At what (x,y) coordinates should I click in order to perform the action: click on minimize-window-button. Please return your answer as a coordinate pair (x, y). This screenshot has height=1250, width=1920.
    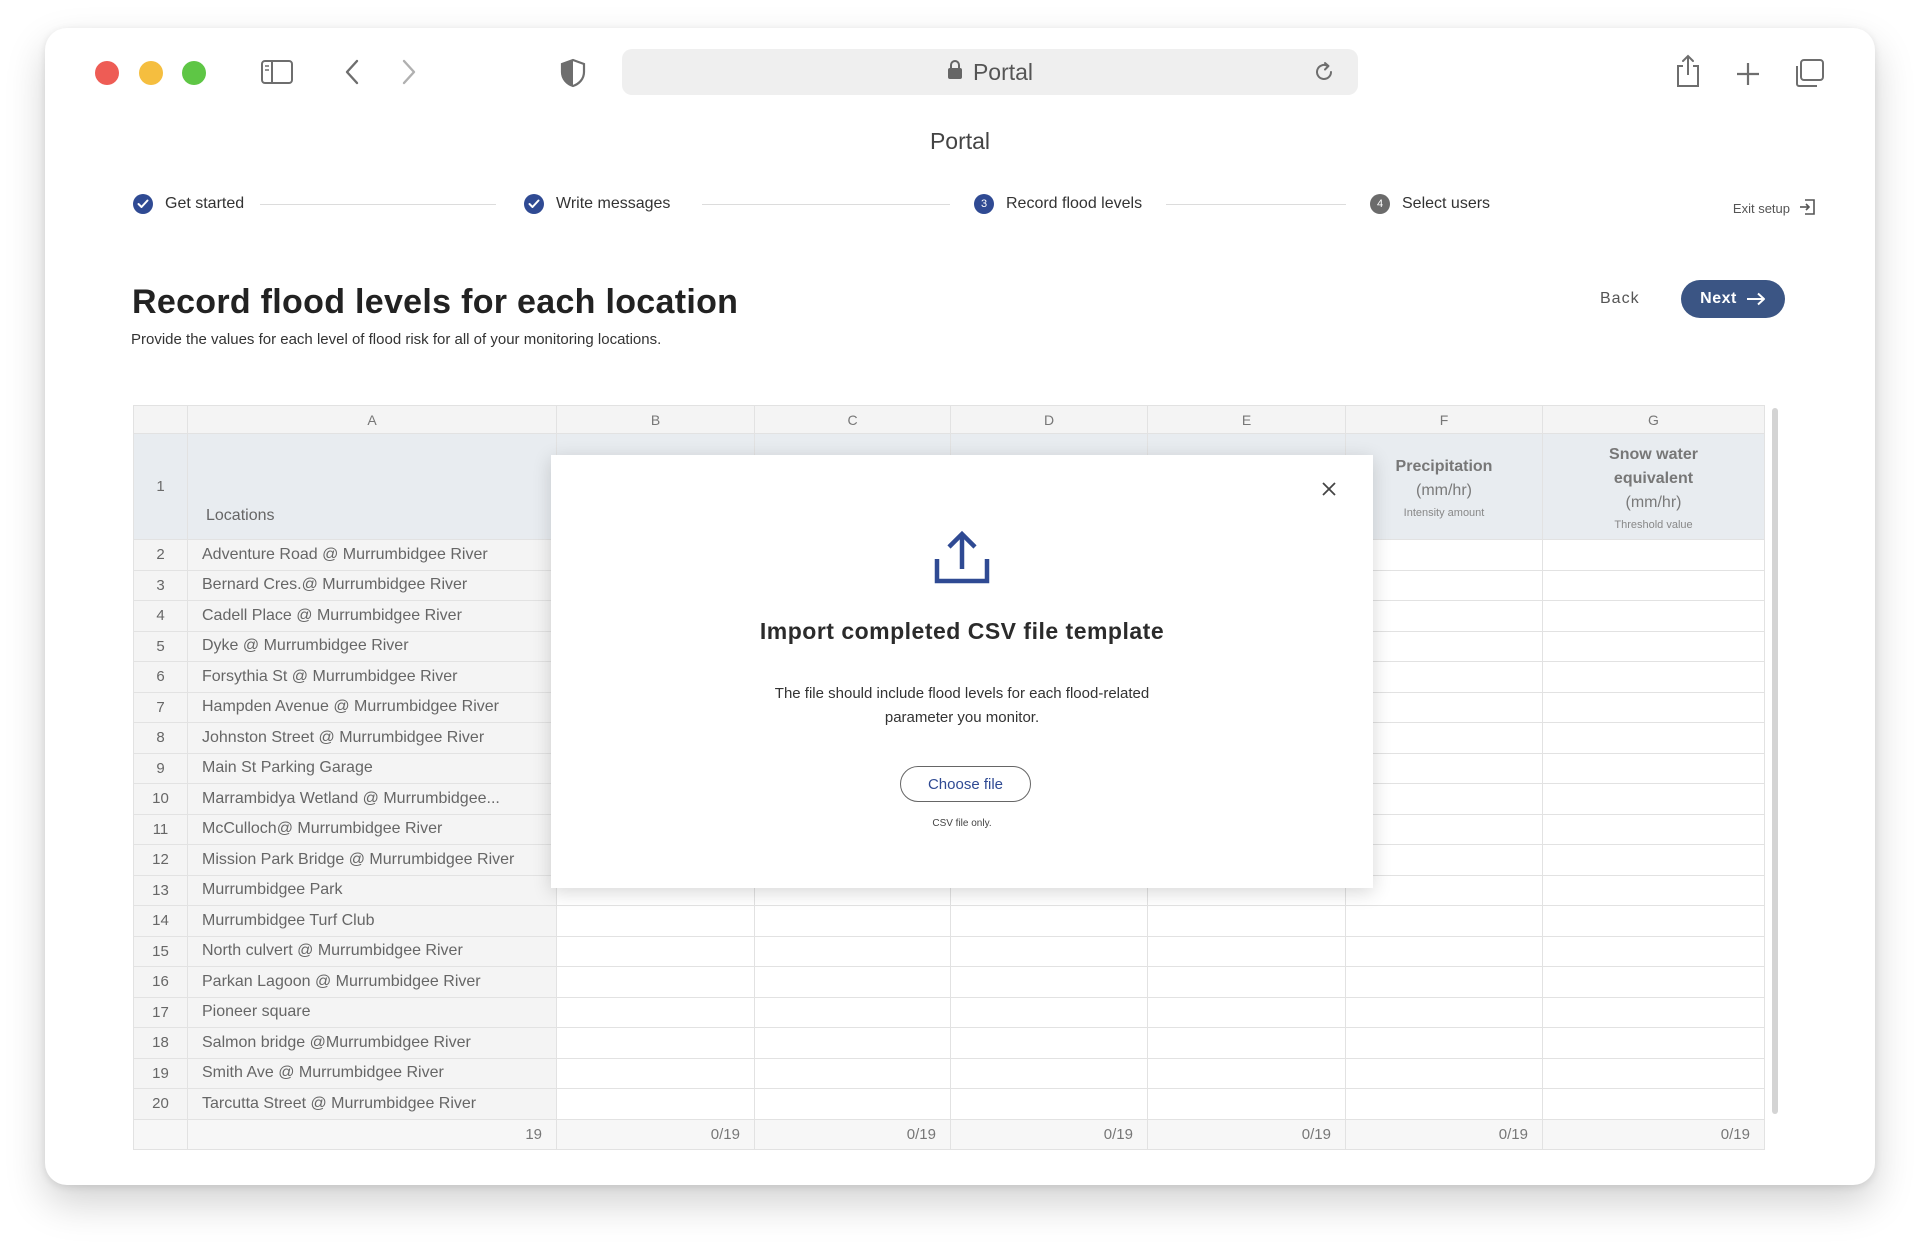
    Looking at the image, I should click on (151, 73).